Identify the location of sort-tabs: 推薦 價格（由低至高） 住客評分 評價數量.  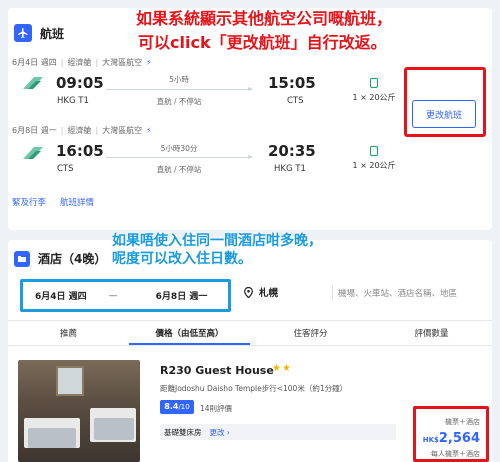
(250, 333).